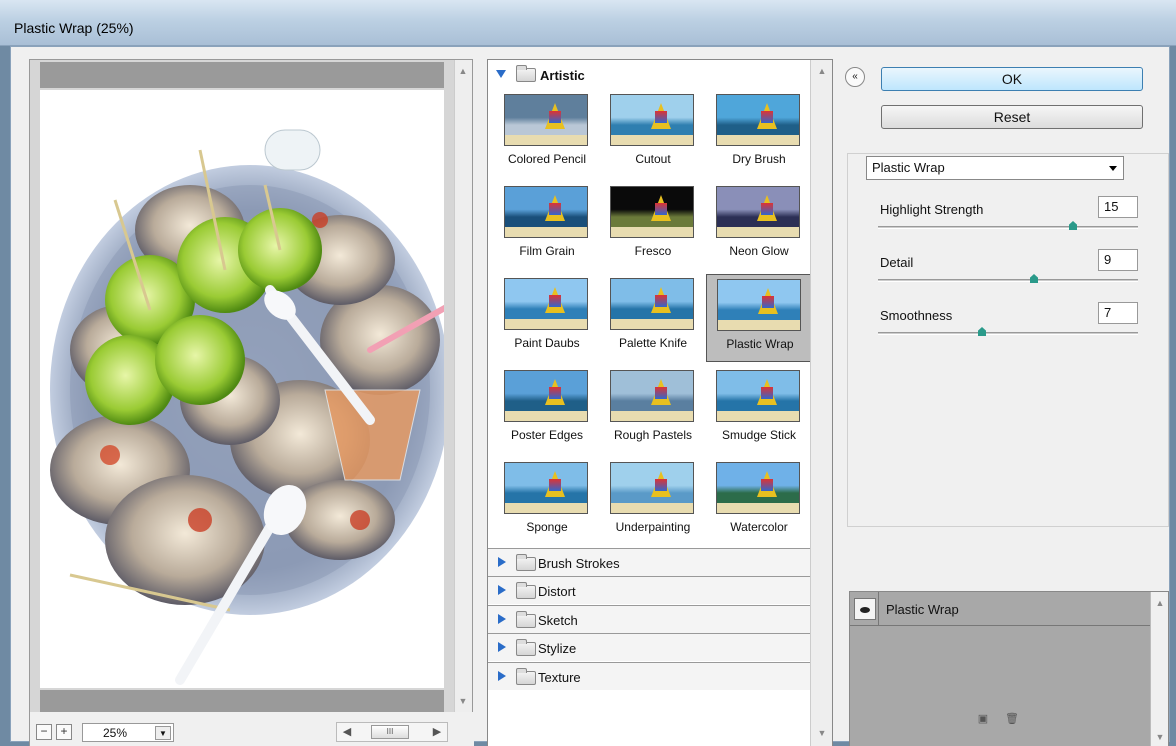 This screenshot has width=1176, height=746. Describe the element at coordinates (557, 649) in the screenshot. I see `category-label: Stylize` at that location.